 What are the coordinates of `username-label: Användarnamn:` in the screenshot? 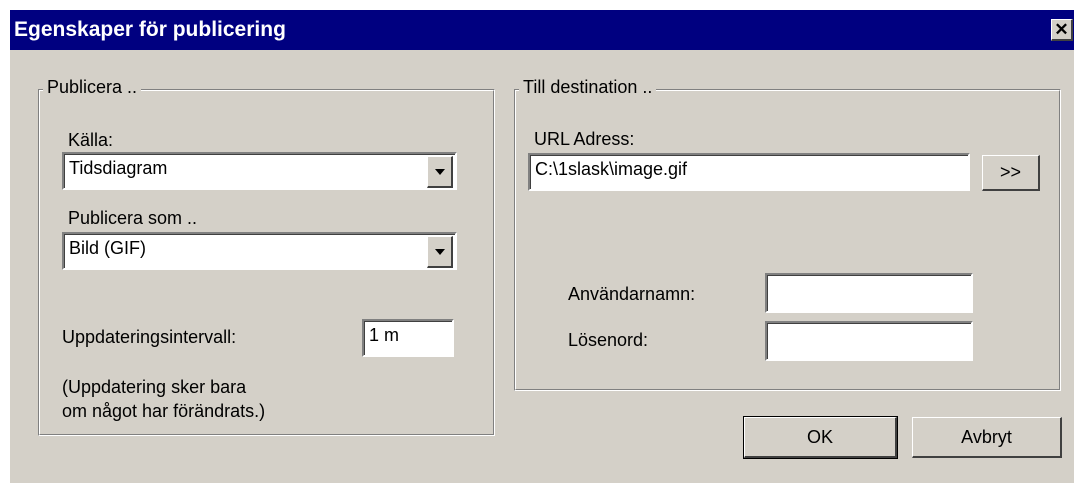 It's located at (632, 294).